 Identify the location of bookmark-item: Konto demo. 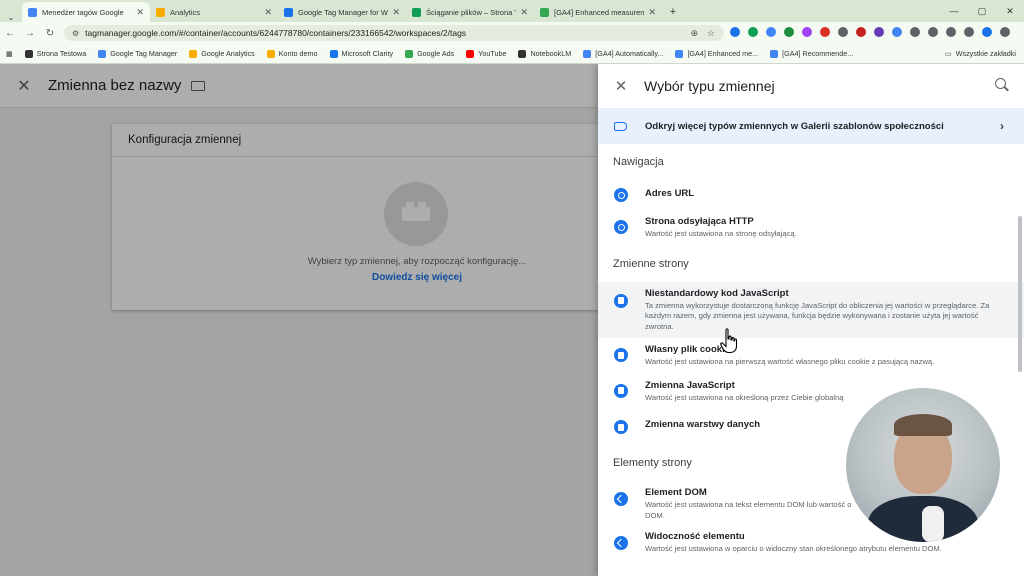
(292, 53).